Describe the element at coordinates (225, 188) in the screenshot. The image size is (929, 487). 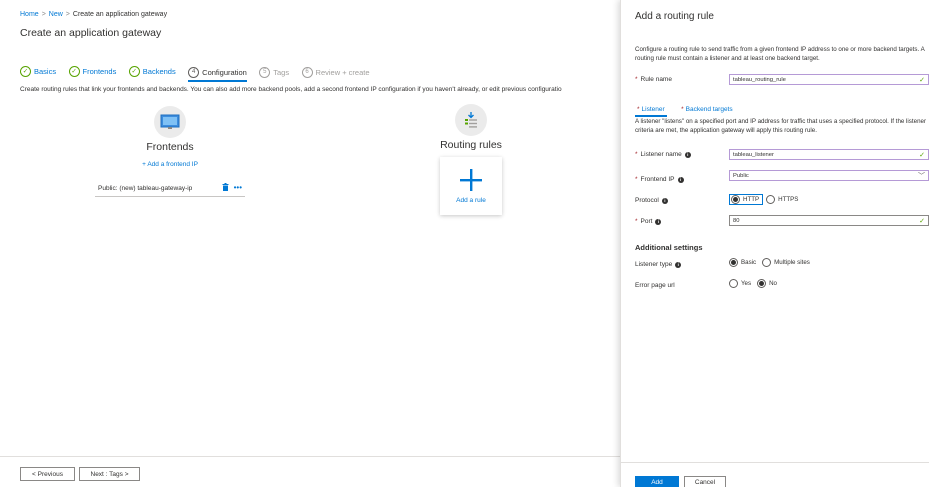
I see `delete-icon` at that location.